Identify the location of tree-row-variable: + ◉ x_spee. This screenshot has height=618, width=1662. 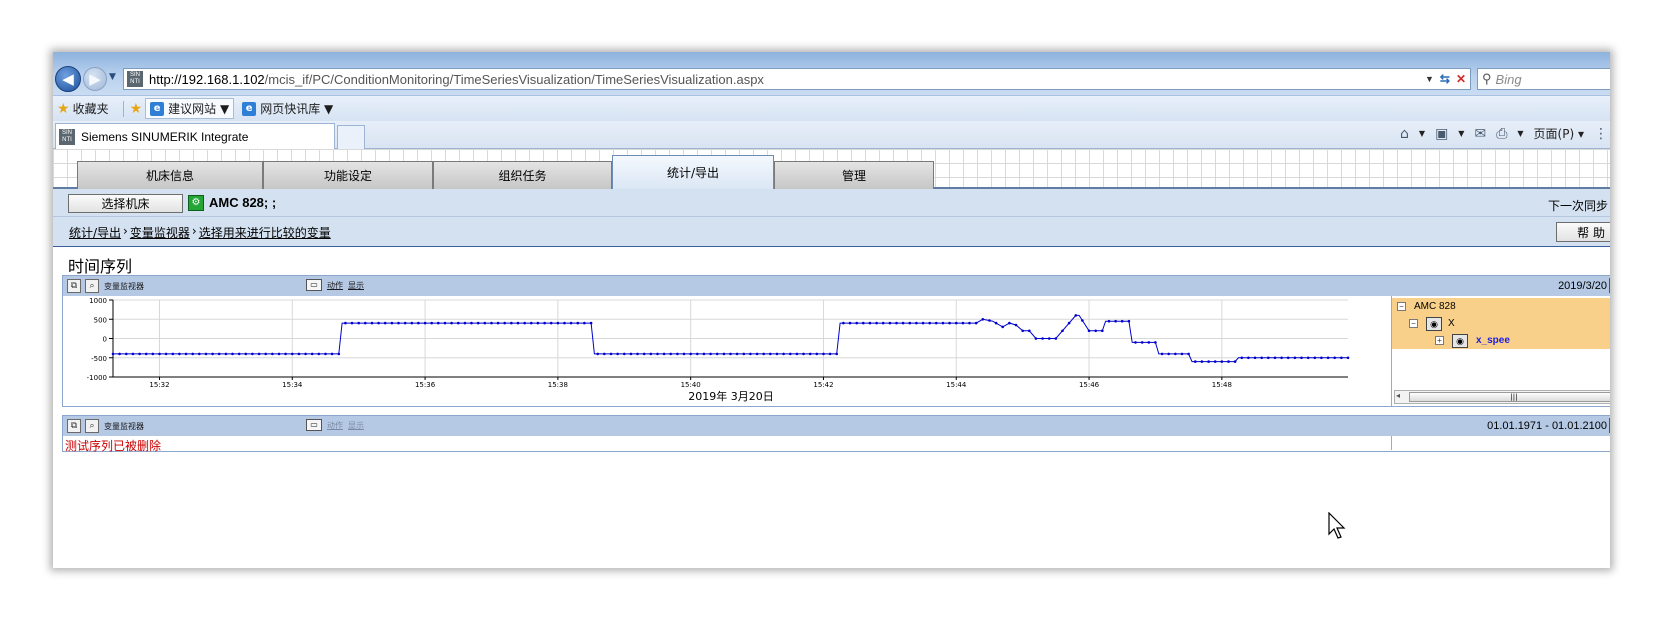
(1501, 340).